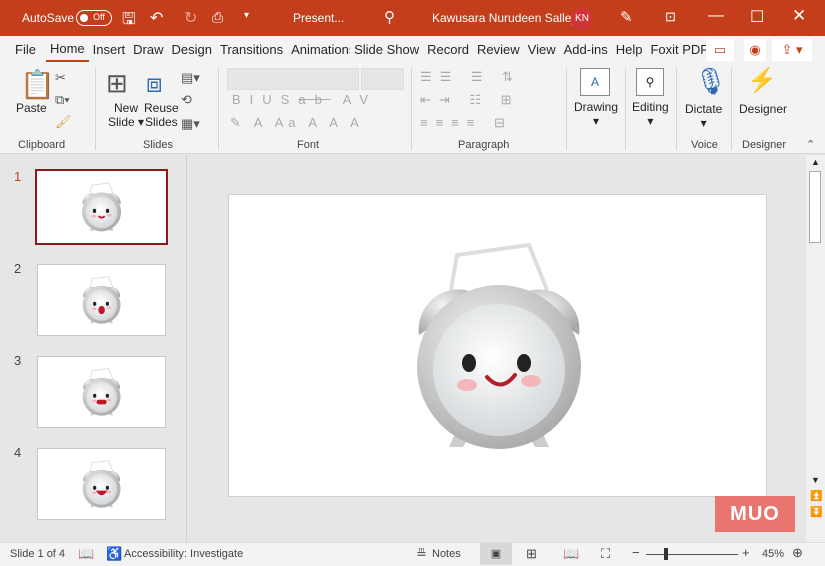  I want to click on tab-home: Home, so click(67, 50).